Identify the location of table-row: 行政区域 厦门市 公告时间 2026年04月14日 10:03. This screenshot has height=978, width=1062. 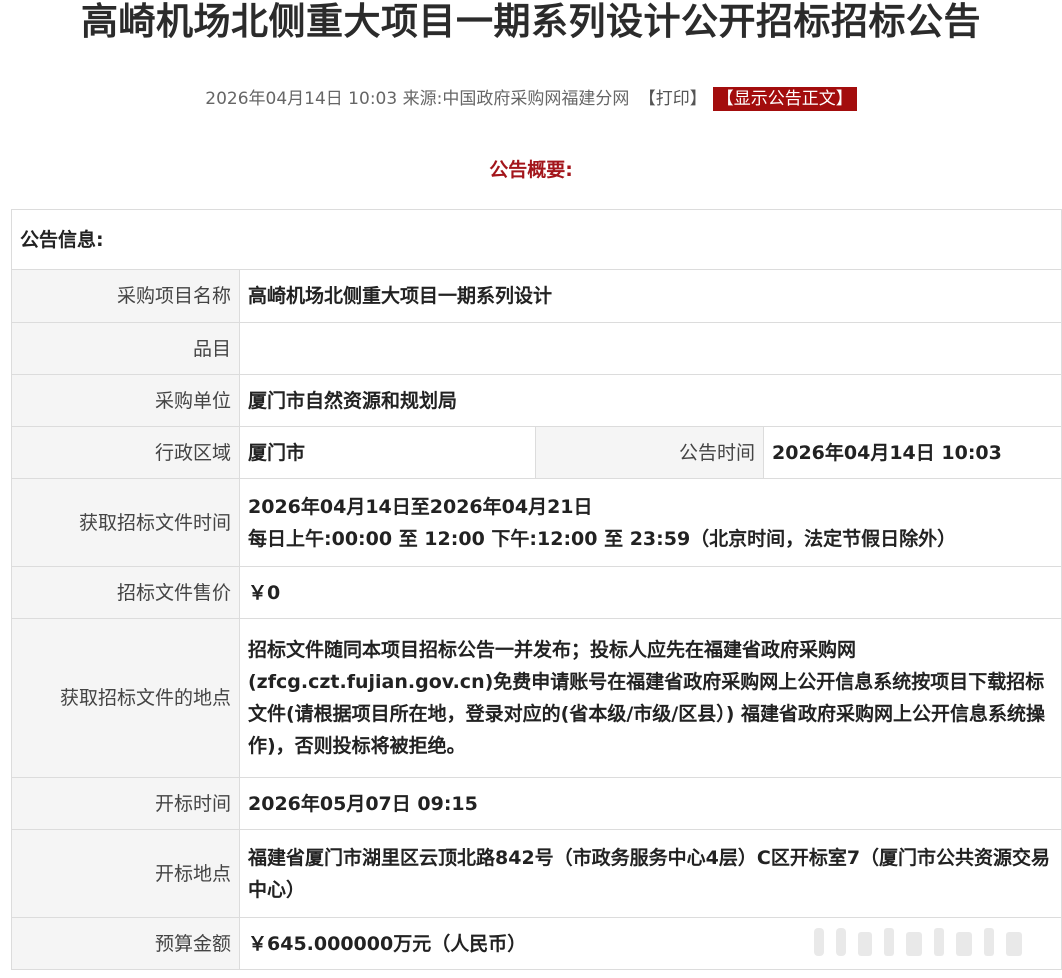
(536, 452).